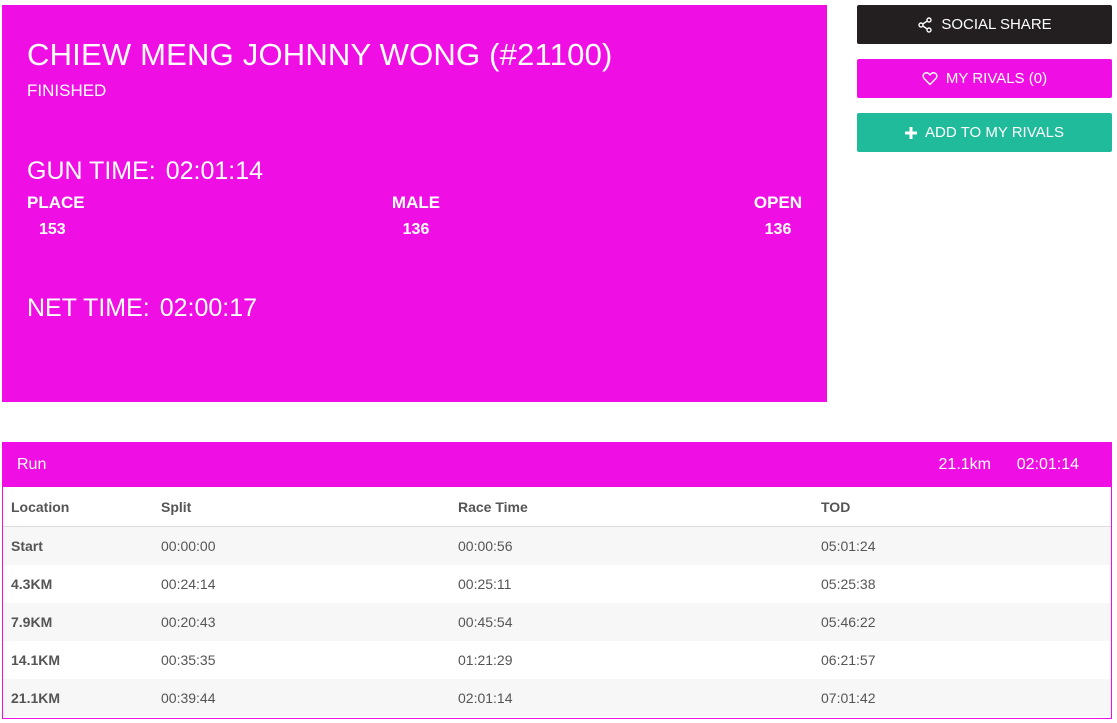 The width and height of the screenshot is (1117, 723). I want to click on my-rivals-label: MY RIVALS (0), so click(996, 78).